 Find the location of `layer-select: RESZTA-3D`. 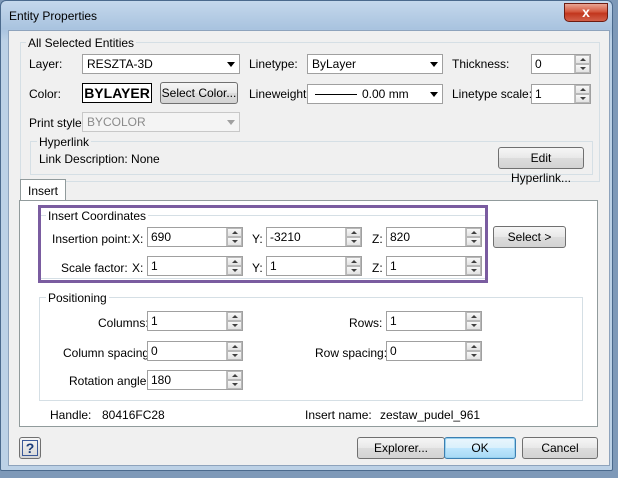

layer-select: RESZTA-3D is located at coordinates (161, 64).